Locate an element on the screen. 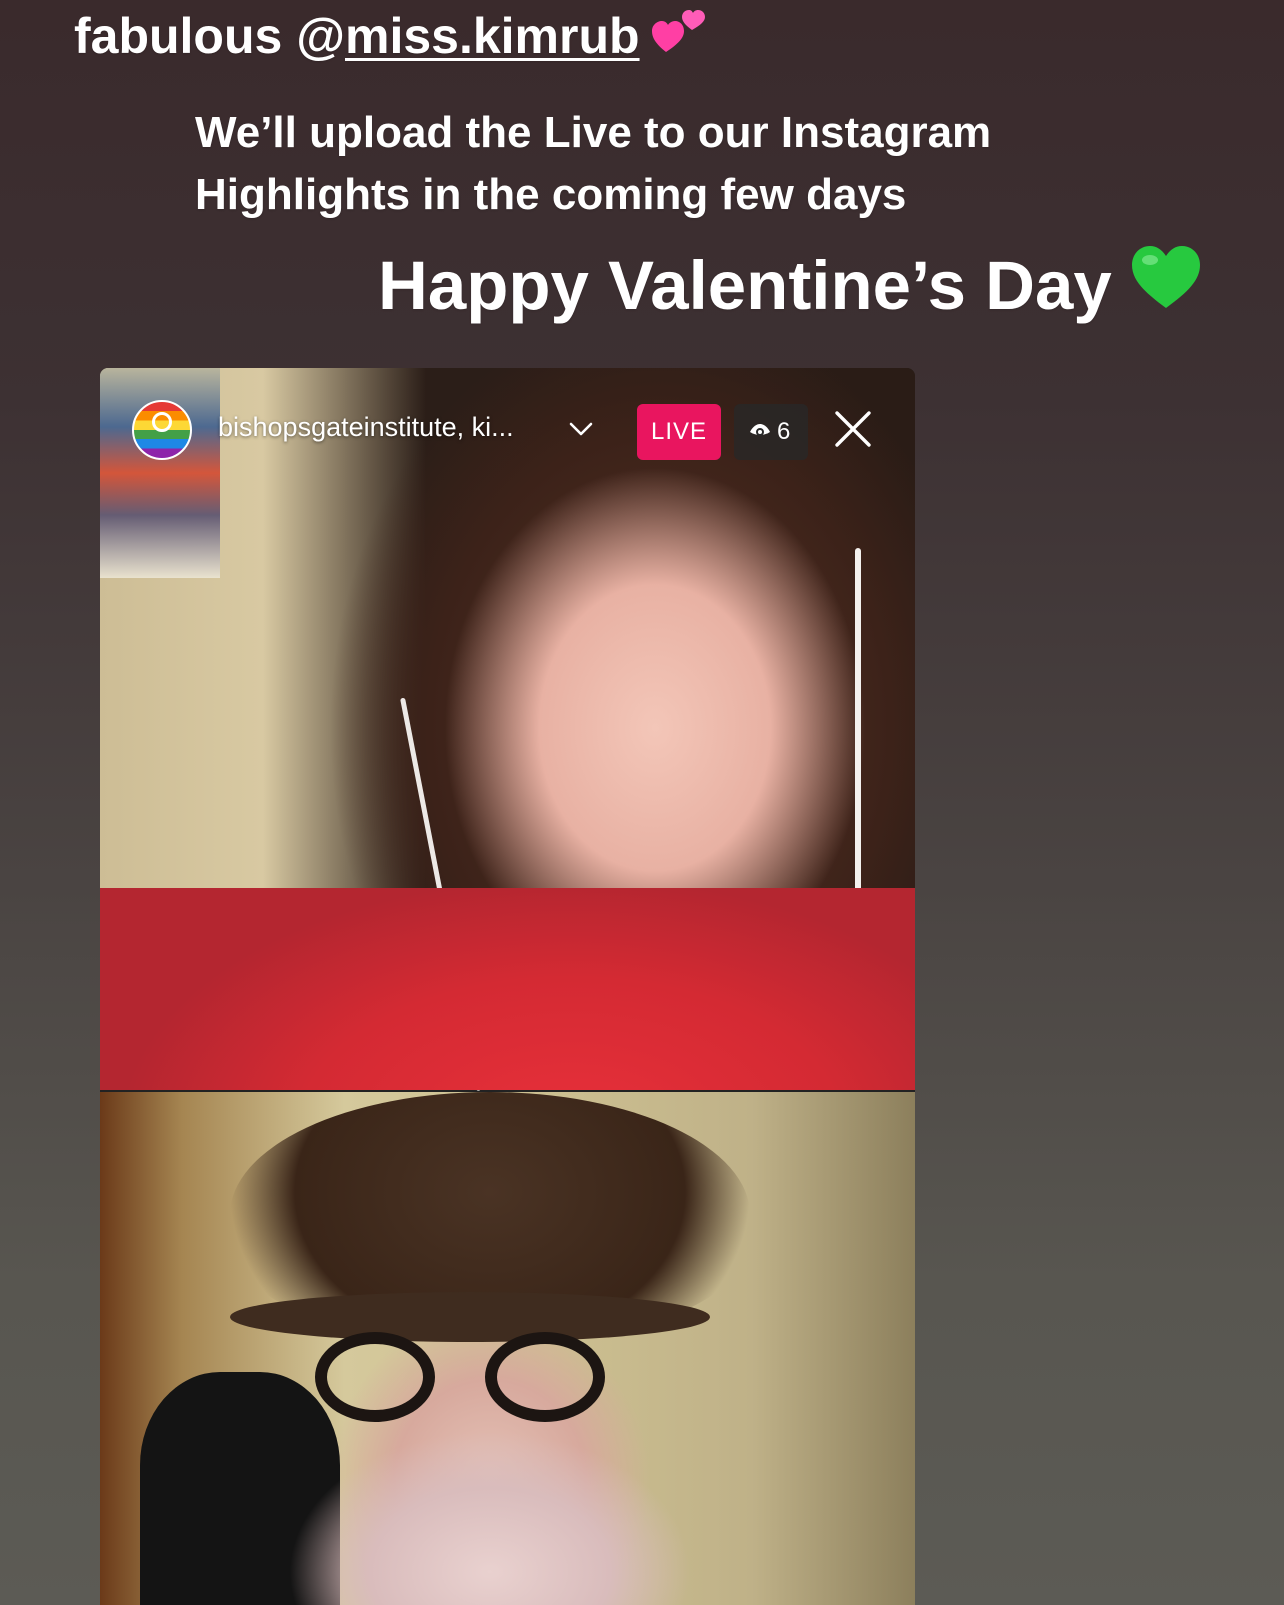 The width and height of the screenshot is (1284, 1605). live-header-bar: bishopsgateinstitute, ki... LIVE 6 is located at coordinates (507, 431).